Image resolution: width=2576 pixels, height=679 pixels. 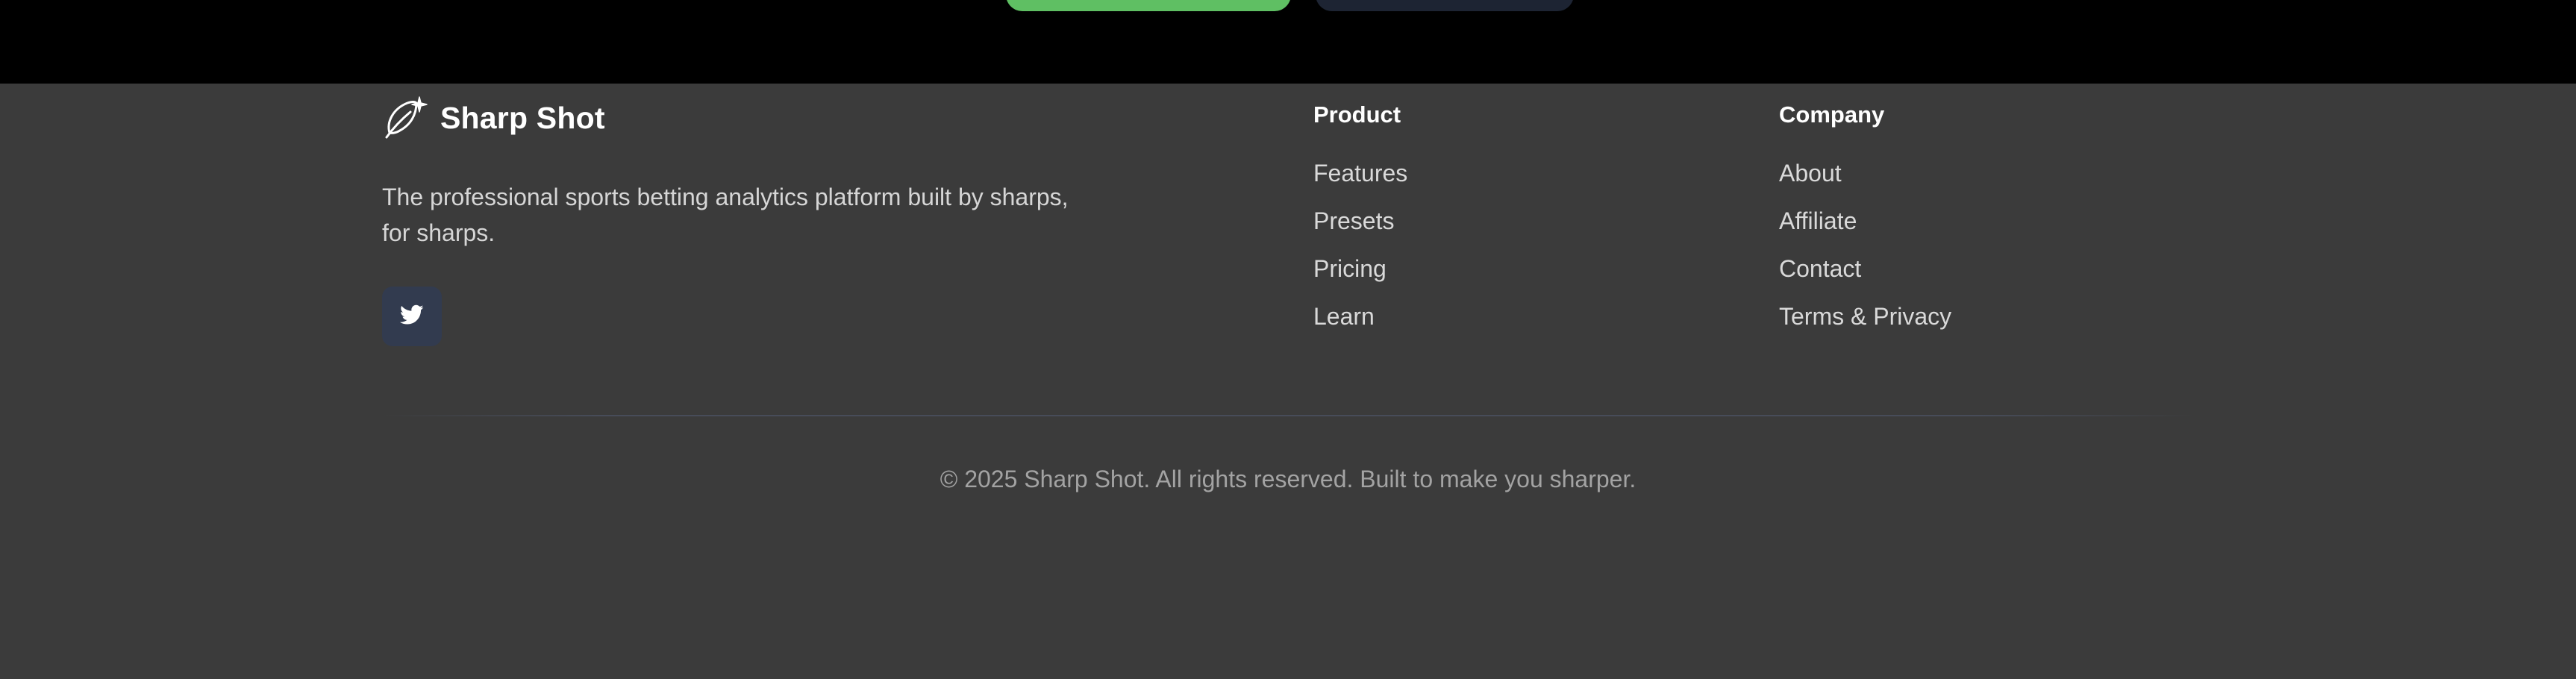 I want to click on twitter-icon, so click(x=411, y=316).